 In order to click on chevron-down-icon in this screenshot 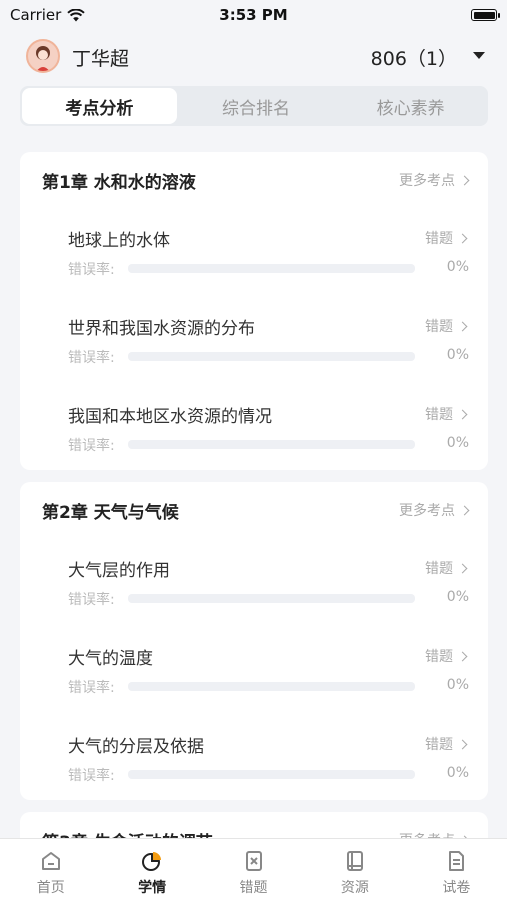, I will do `click(479, 55)`.